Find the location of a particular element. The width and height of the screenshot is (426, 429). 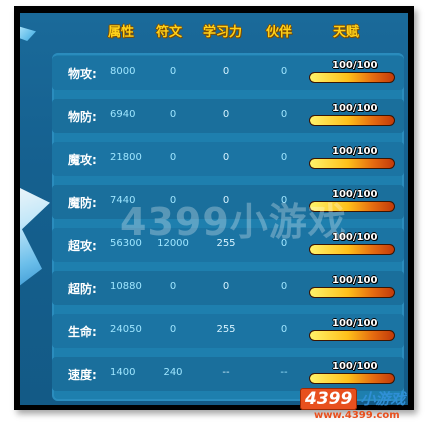

stat-label: 生命: is located at coordinates (82, 332).